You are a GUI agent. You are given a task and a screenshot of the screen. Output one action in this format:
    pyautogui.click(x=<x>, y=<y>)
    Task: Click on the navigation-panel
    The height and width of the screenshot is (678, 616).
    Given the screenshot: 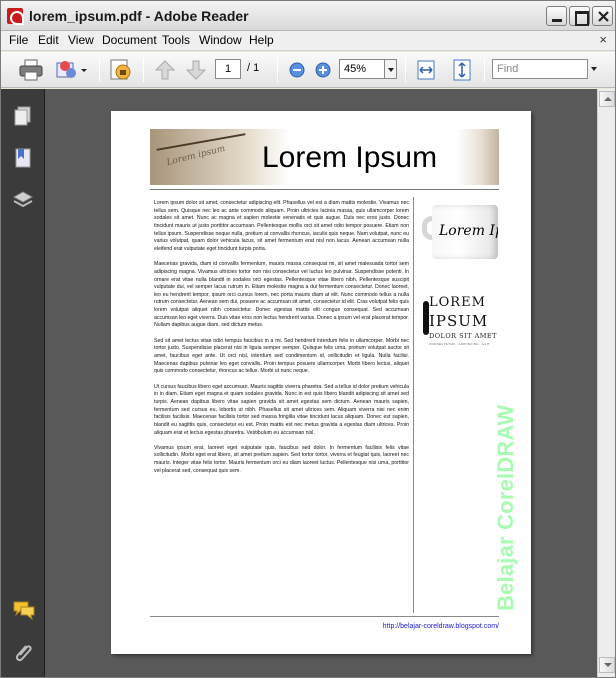 What is the action you would take?
    pyautogui.click(x=23, y=383)
    